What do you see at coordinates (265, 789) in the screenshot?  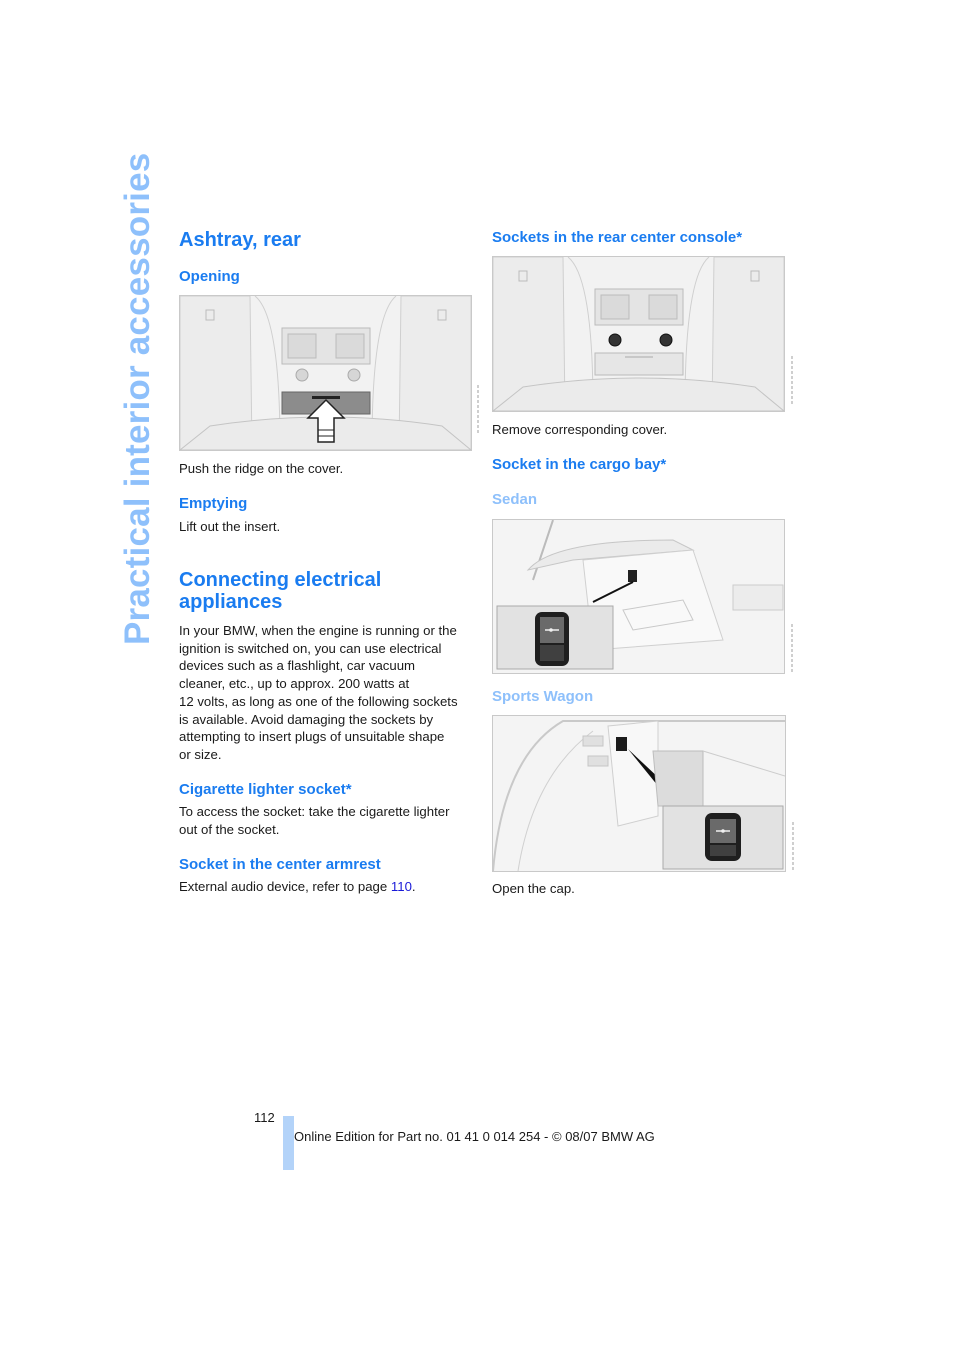 I see `cigarette-lighter-heading: Cigarette lighter socket*` at bounding box center [265, 789].